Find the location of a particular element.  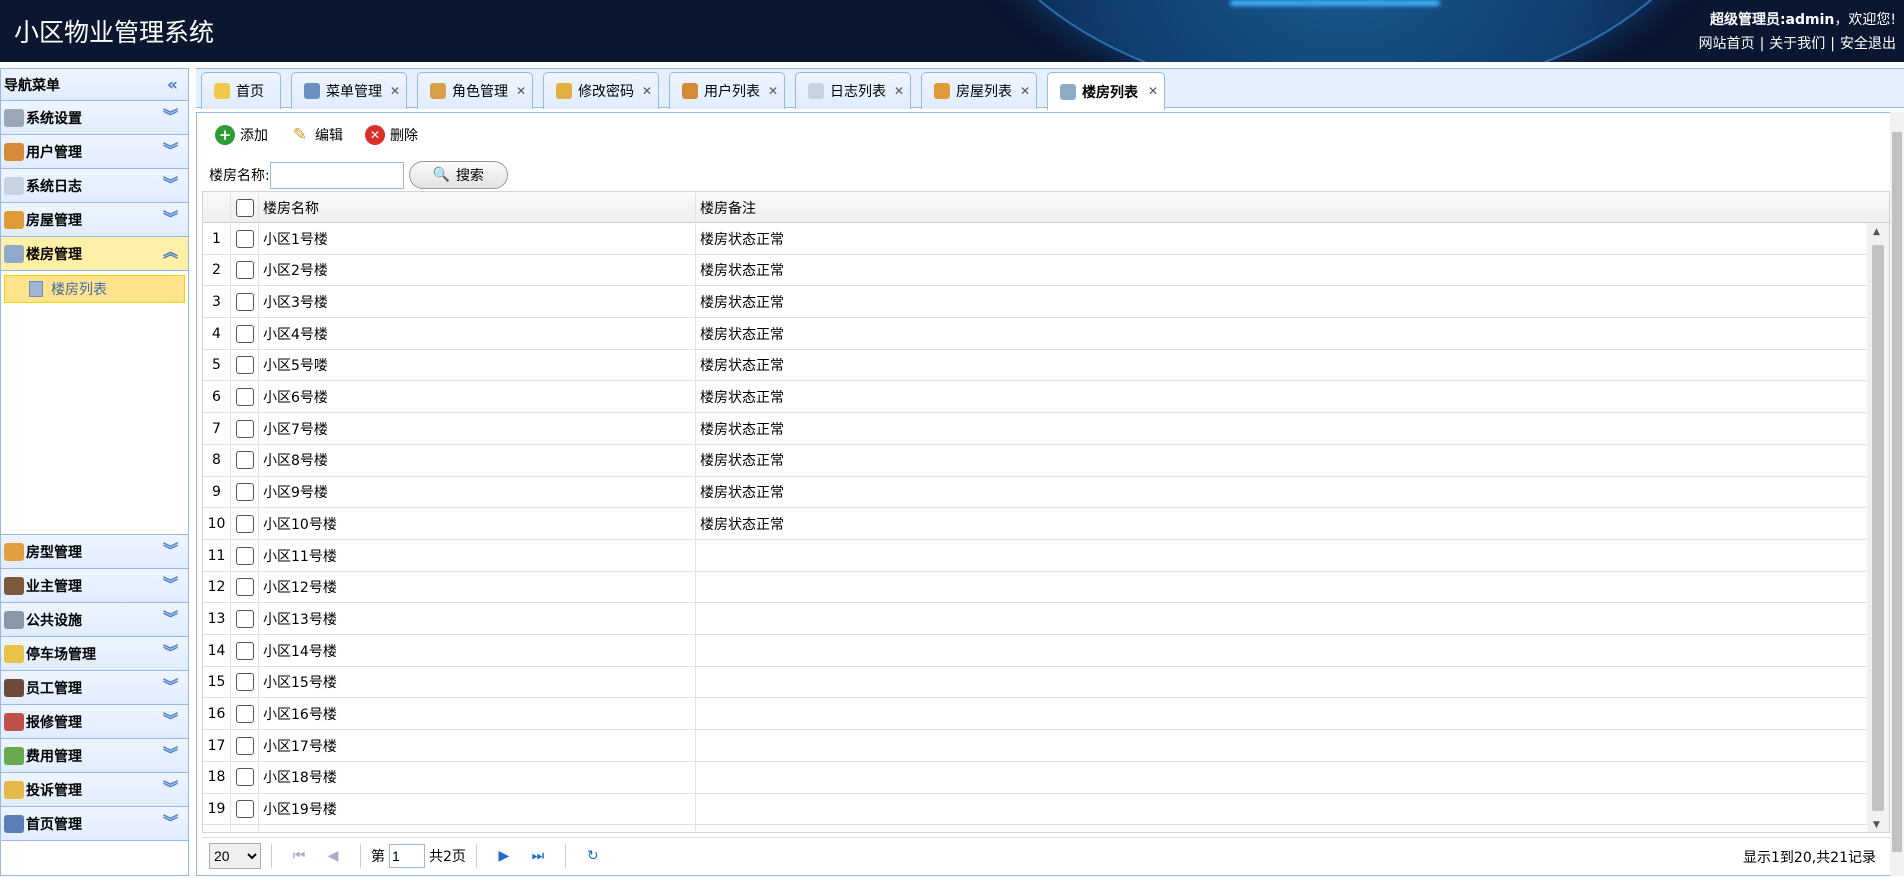

link-logout: 安全退出 is located at coordinates (1868, 44).